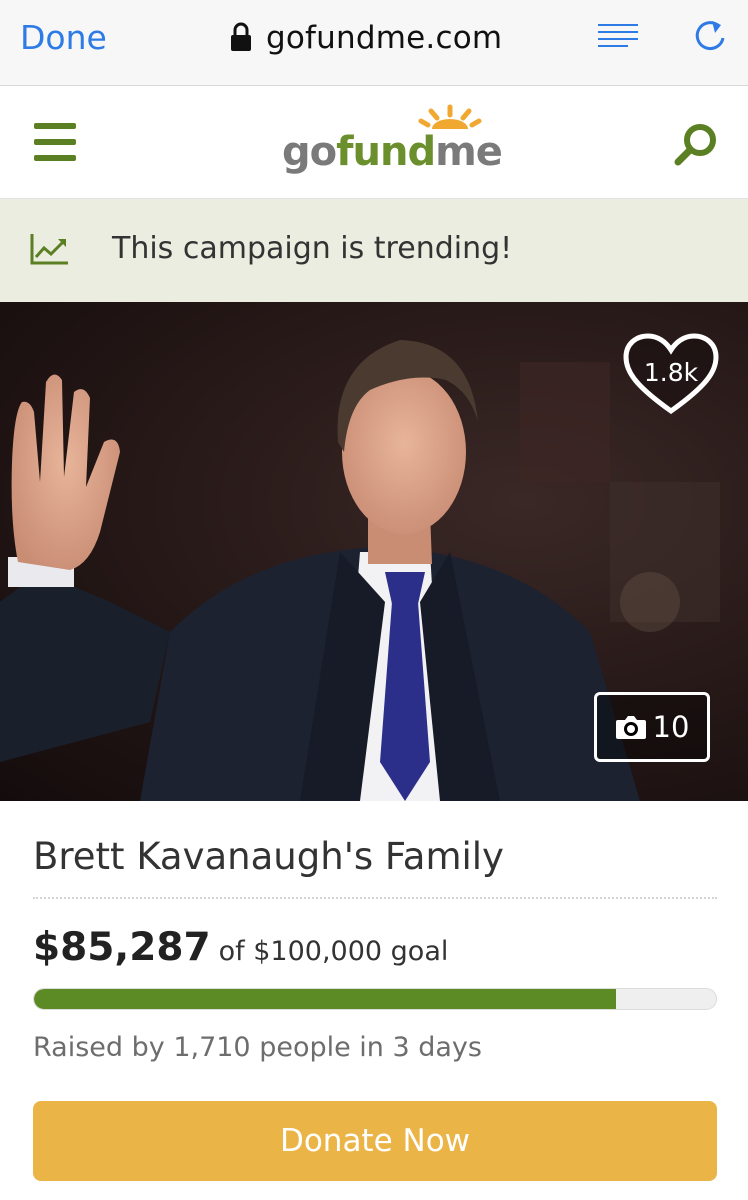 Image resolution: width=748 pixels, height=1200 pixels. Describe the element at coordinates (56, 142) in the screenshot. I see `menu-icon` at that location.